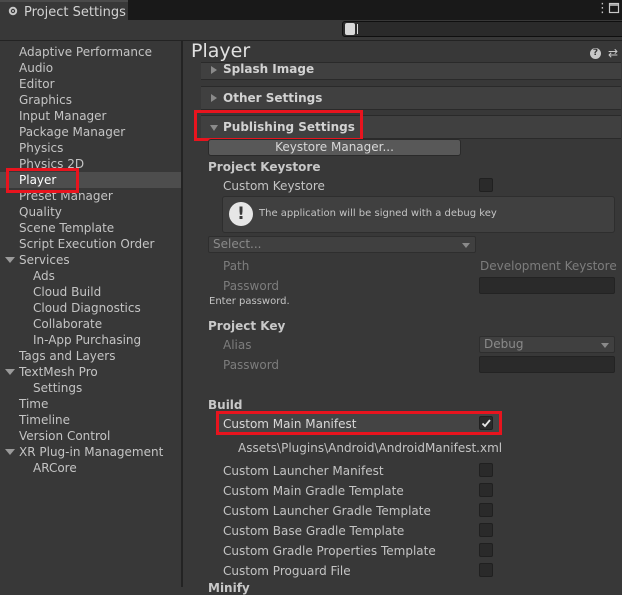 The image size is (622, 595). What do you see at coordinates (44, 260) in the screenshot?
I see `sidebar-item-services: Services` at bounding box center [44, 260].